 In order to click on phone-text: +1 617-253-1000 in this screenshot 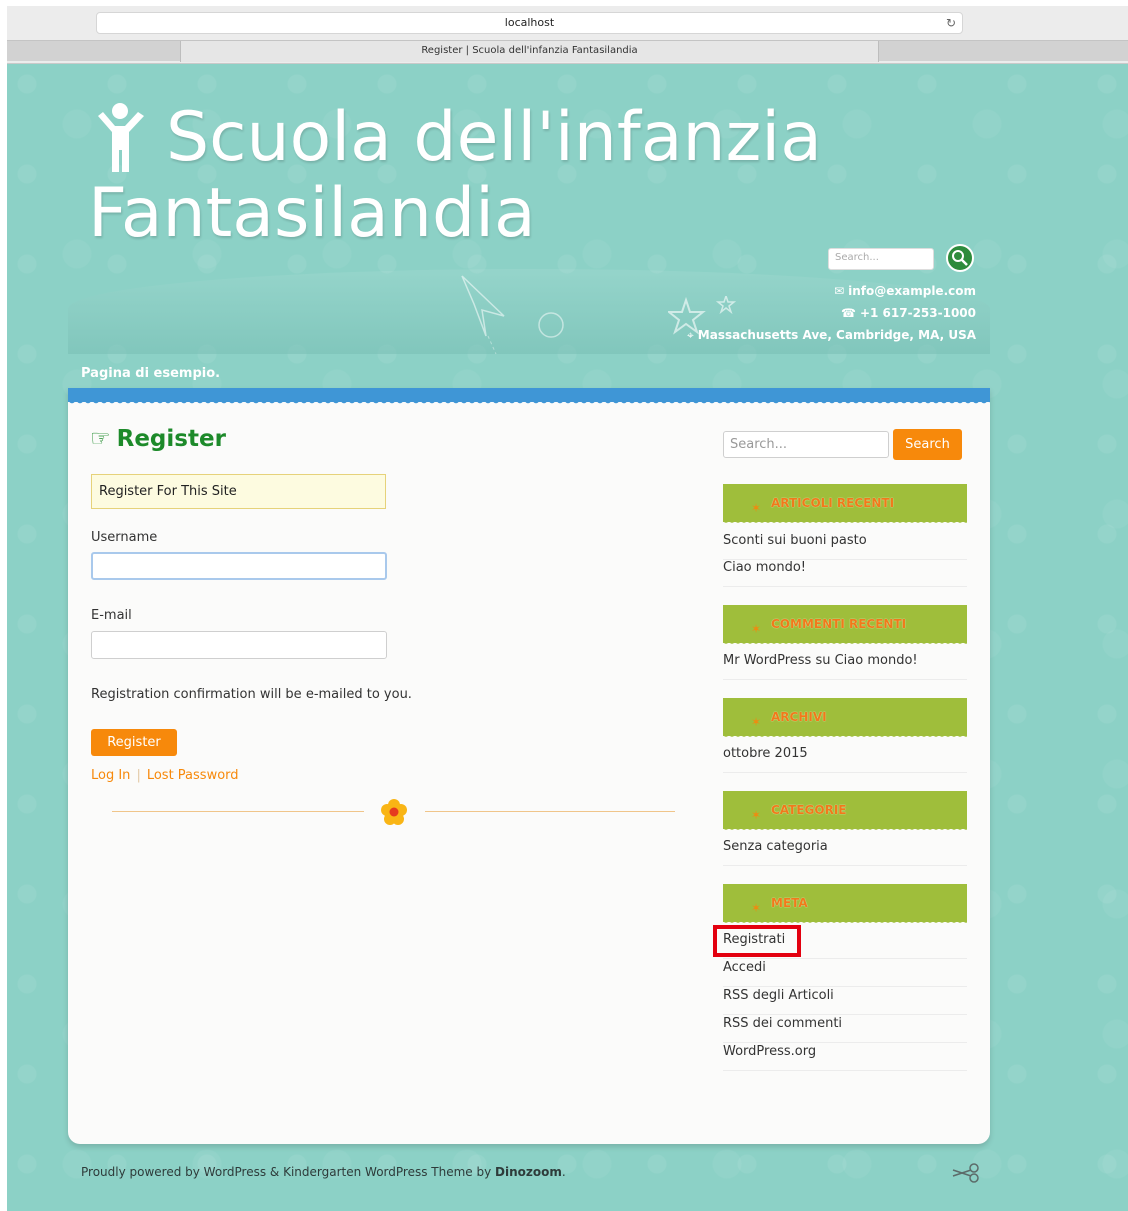, I will do `click(917, 313)`.